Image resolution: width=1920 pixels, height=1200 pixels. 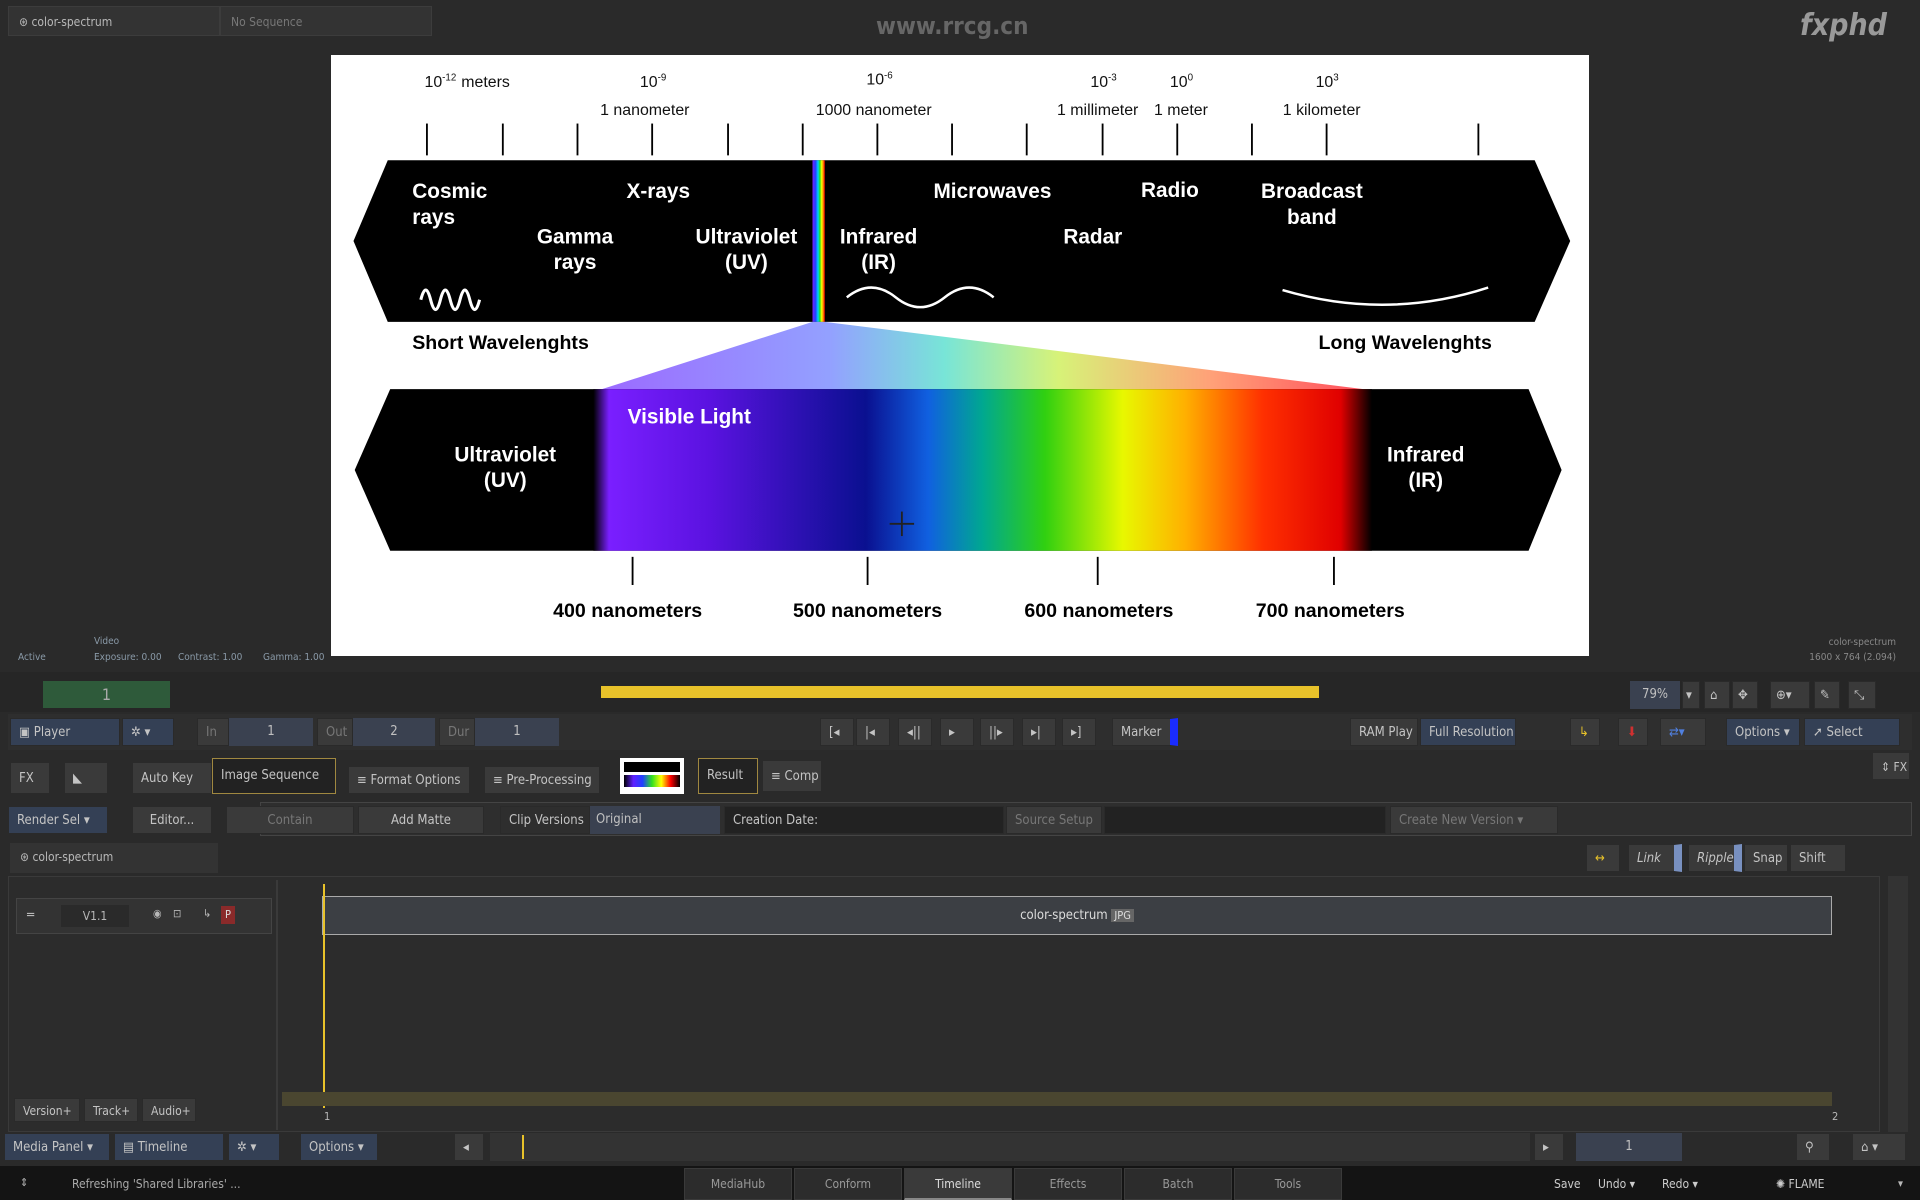 I want to click on slip-icon: ↔, so click(x=1603, y=858).